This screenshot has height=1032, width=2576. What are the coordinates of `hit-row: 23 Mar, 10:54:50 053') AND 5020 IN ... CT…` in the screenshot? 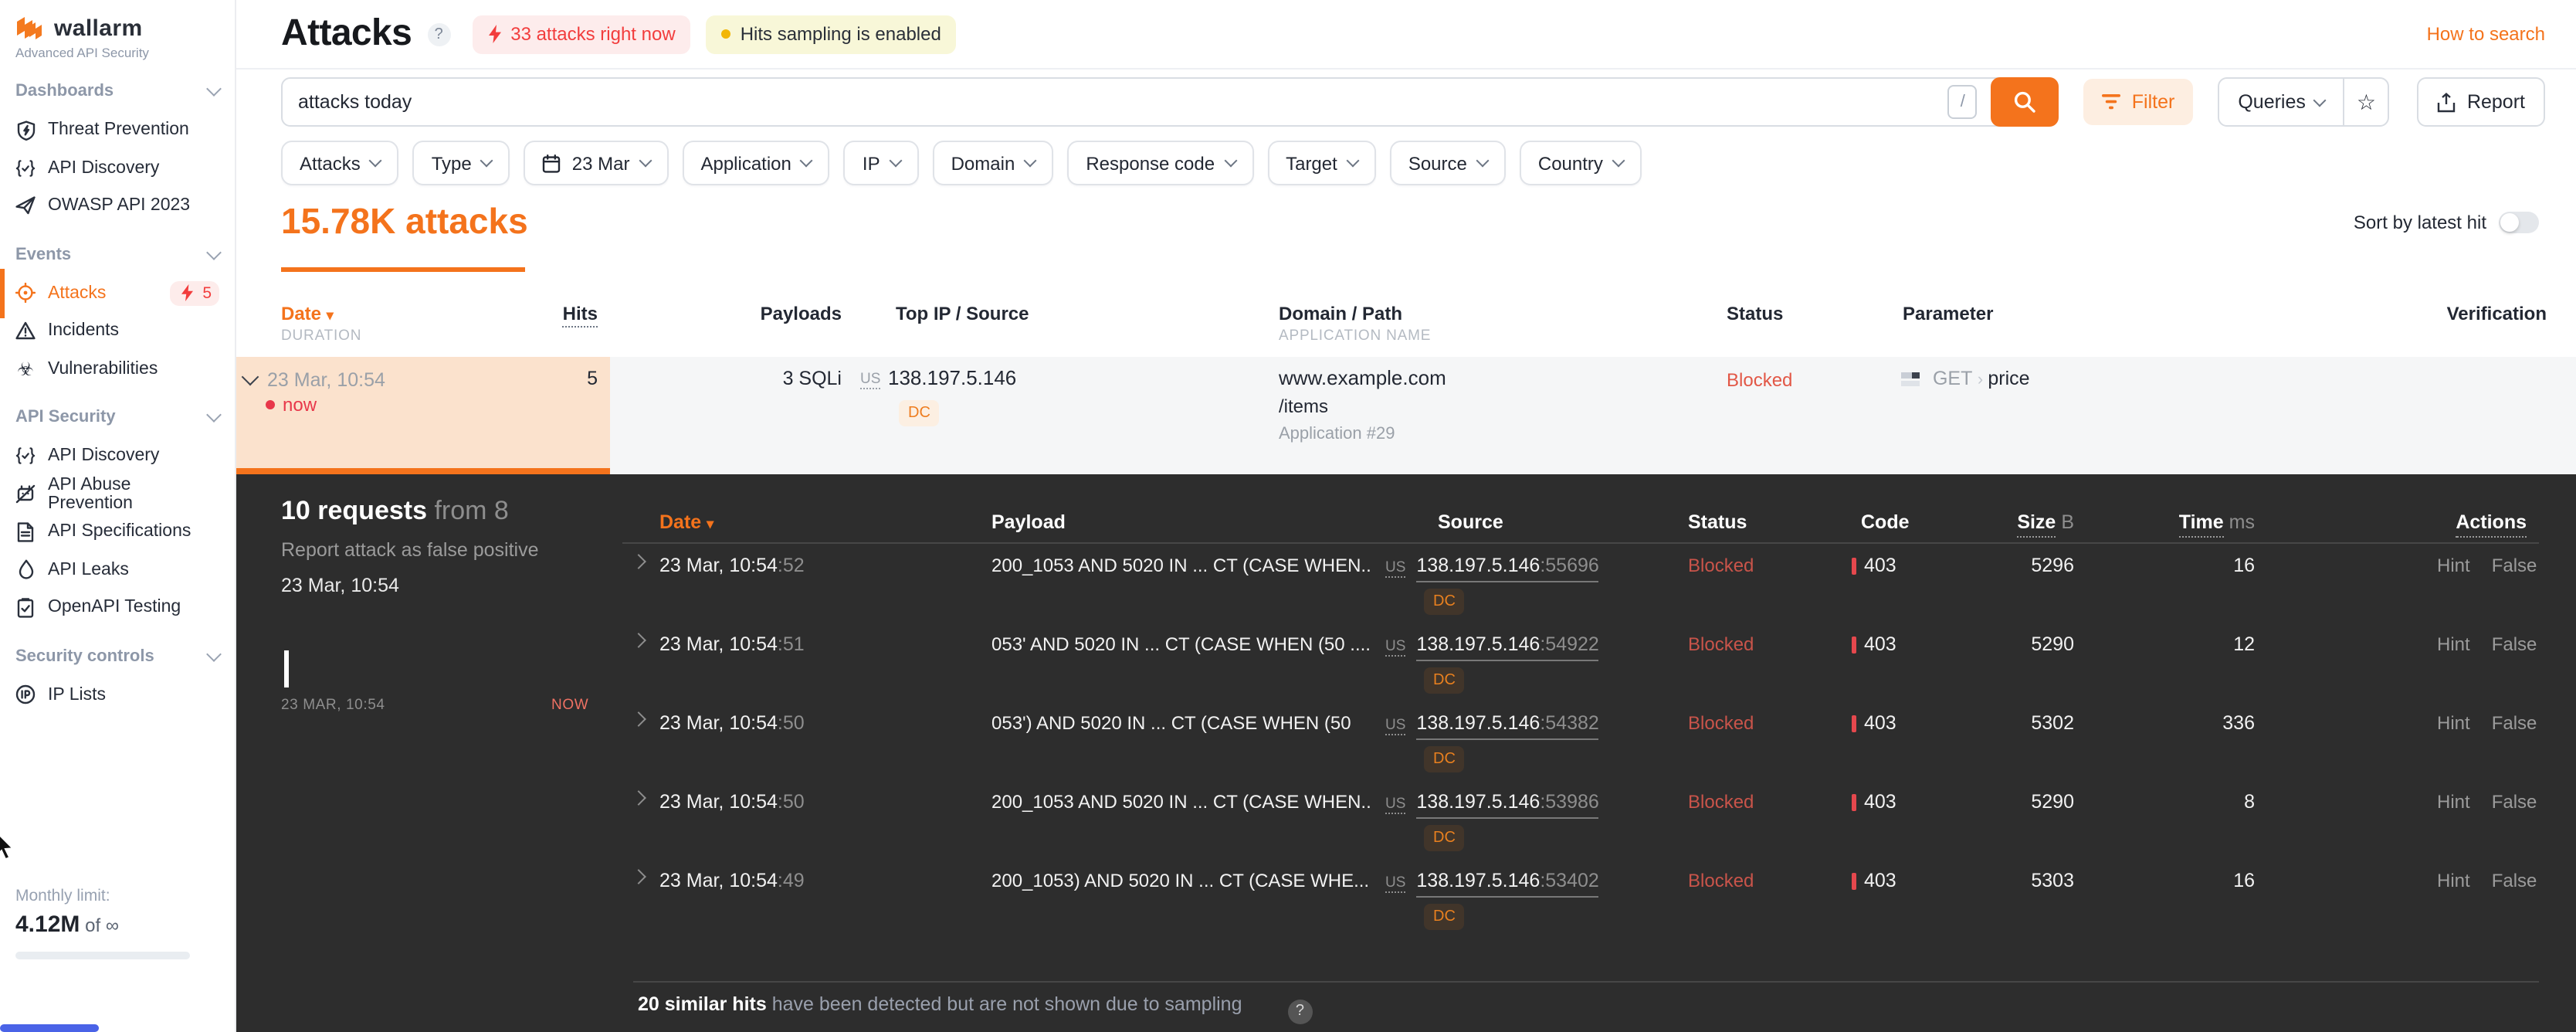 It's located at (1405, 751).